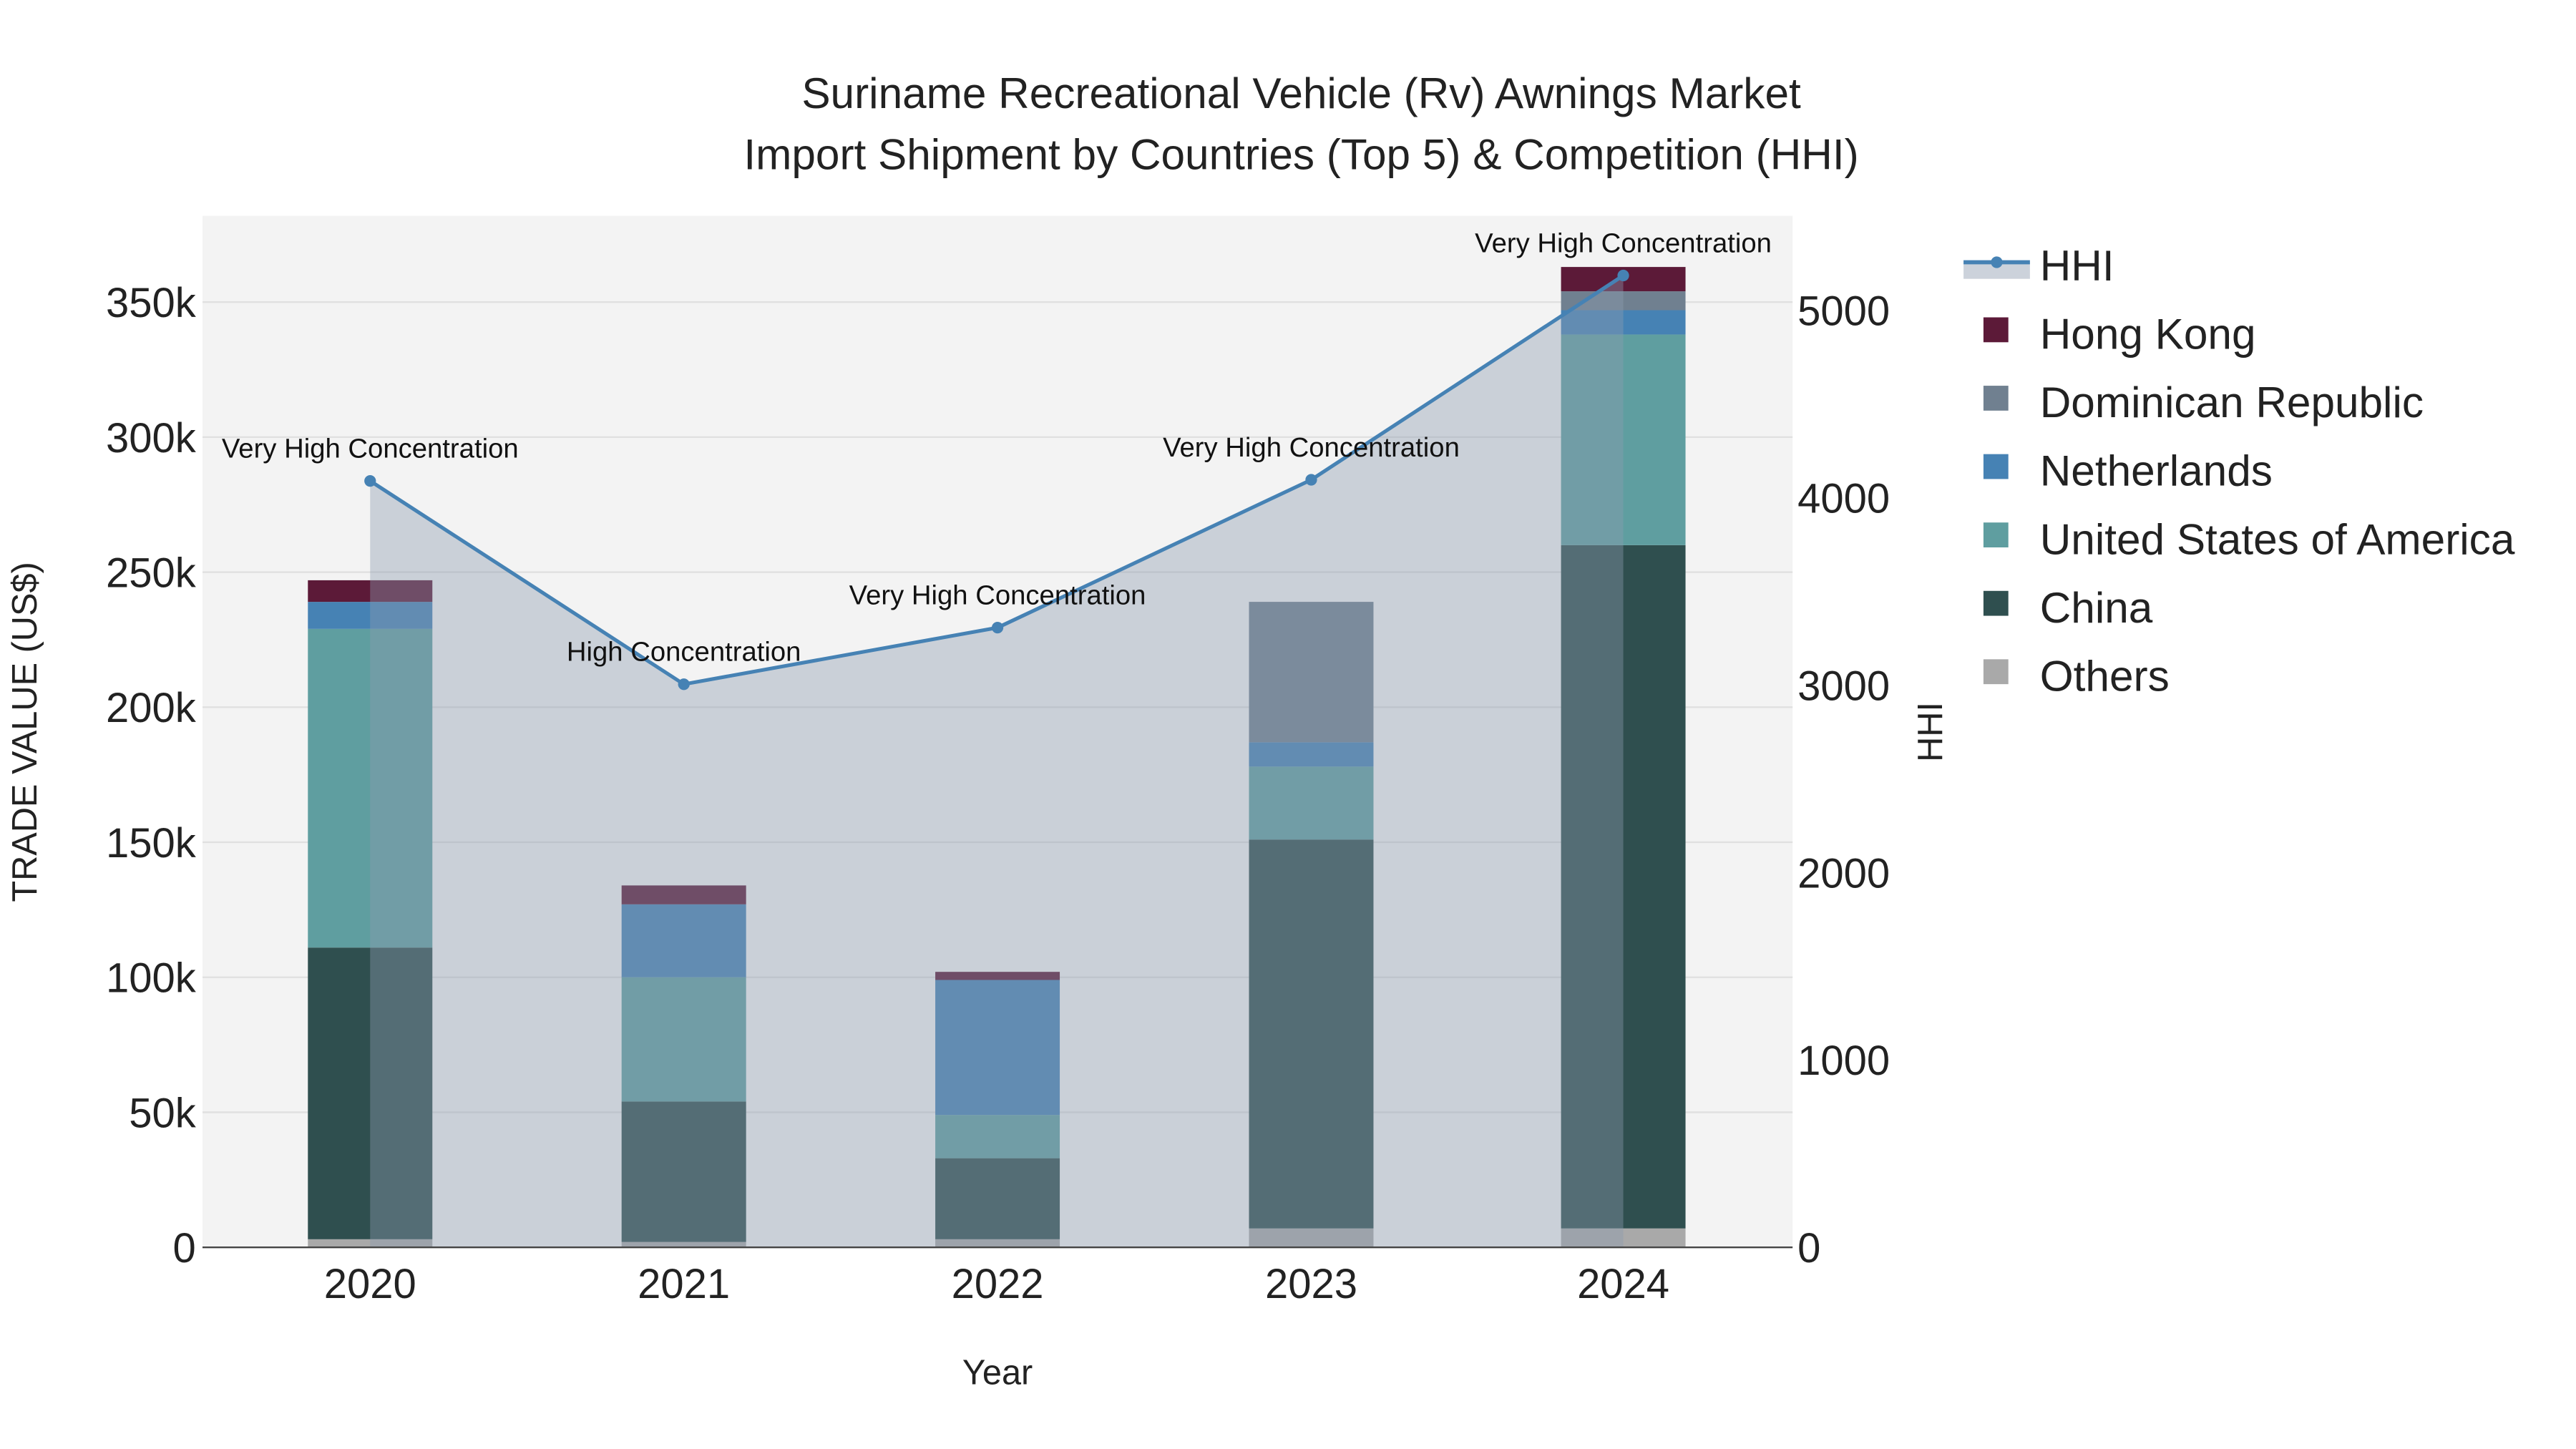 Image resolution: width=2576 pixels, height=1449 pixels. I want to click on hhi-annotation: High Concentration, so click(684, 652).